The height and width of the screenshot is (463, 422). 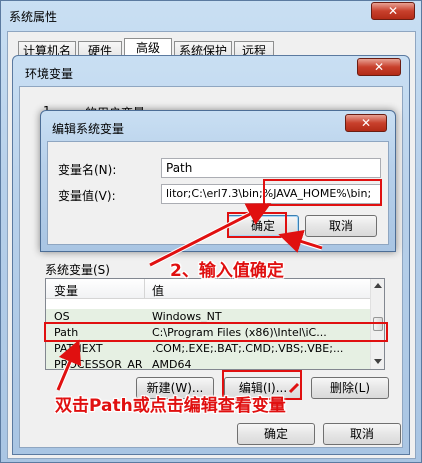 I want to click on arrow-to-edit-button, so click(x=294, y=388).